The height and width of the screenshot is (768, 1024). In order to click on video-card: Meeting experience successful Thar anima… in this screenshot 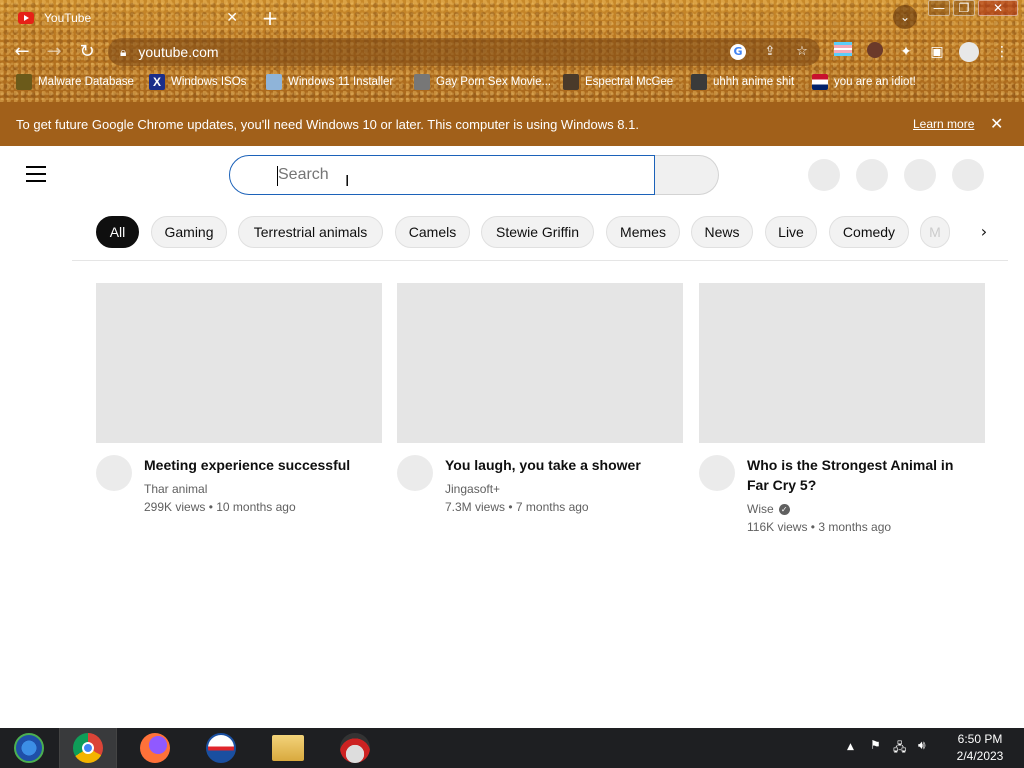, I will do `click(239, 398)`.